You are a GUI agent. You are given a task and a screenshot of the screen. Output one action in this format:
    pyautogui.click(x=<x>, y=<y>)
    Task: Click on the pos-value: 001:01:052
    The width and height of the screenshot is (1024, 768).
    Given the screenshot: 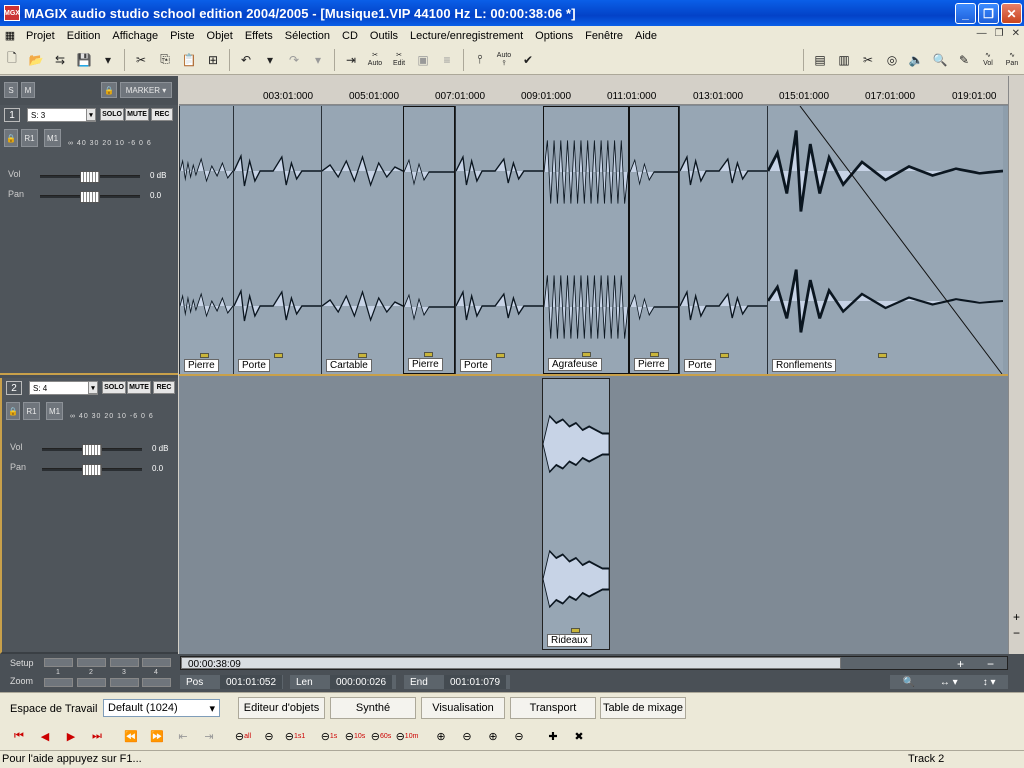 What is the action you would take?
    pyautogui.click(x=251, y=682)
    